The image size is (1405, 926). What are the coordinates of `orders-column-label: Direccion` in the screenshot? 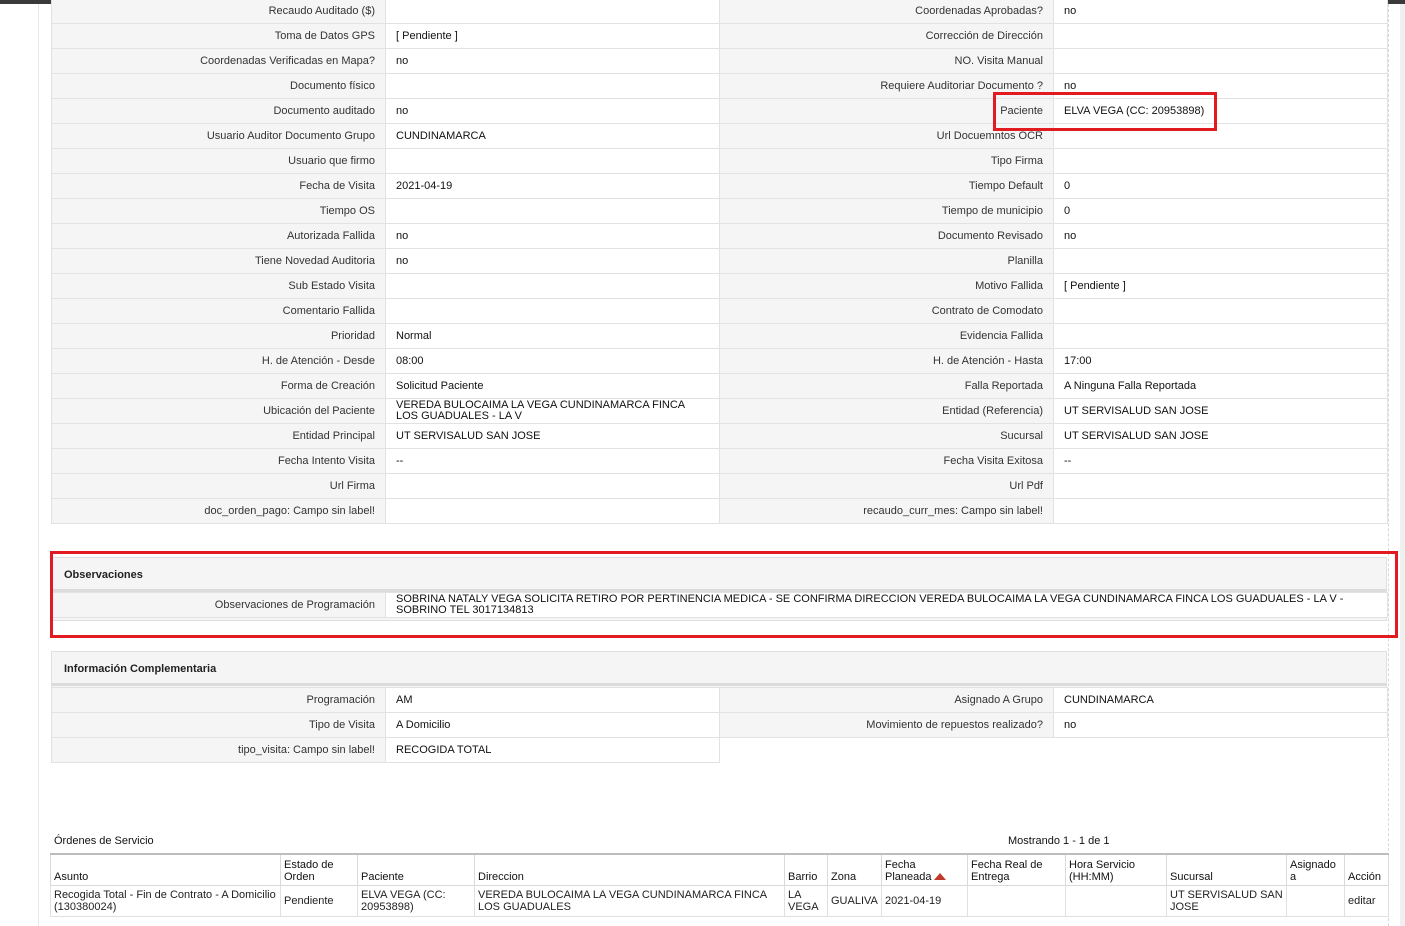 It's located at (501, 876).